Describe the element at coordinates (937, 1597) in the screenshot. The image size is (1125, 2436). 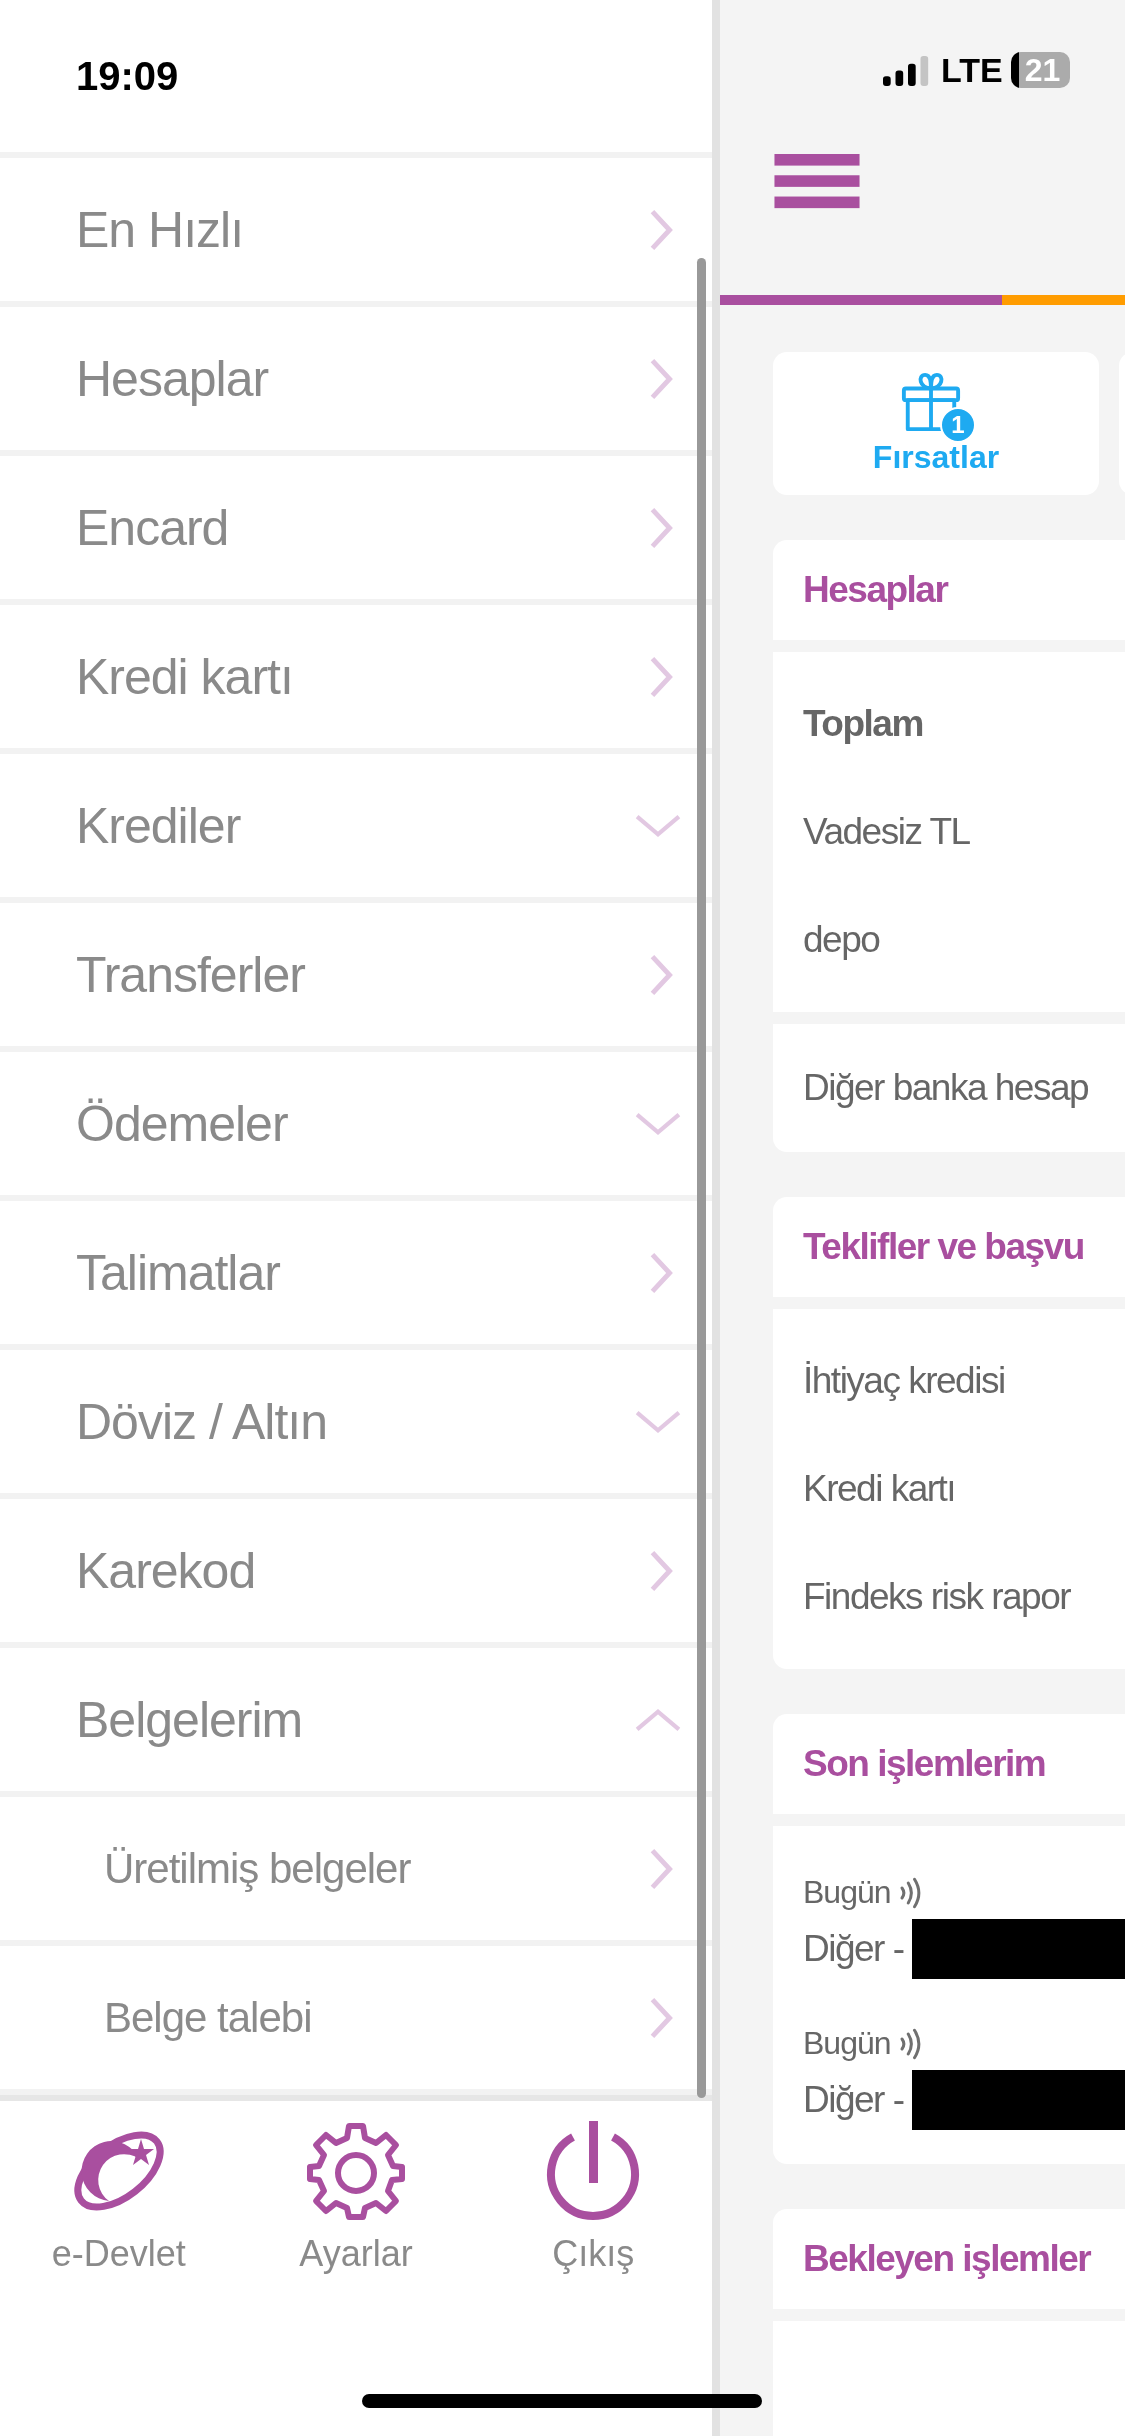
I see `row-label: Findeks risk rapor` at that location.